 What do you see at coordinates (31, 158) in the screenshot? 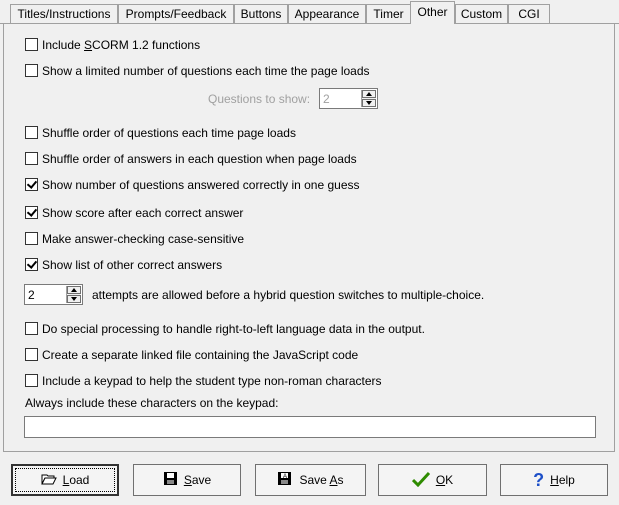
I see `shuffle-answers-checkbox` at bounding box center [31, 158].